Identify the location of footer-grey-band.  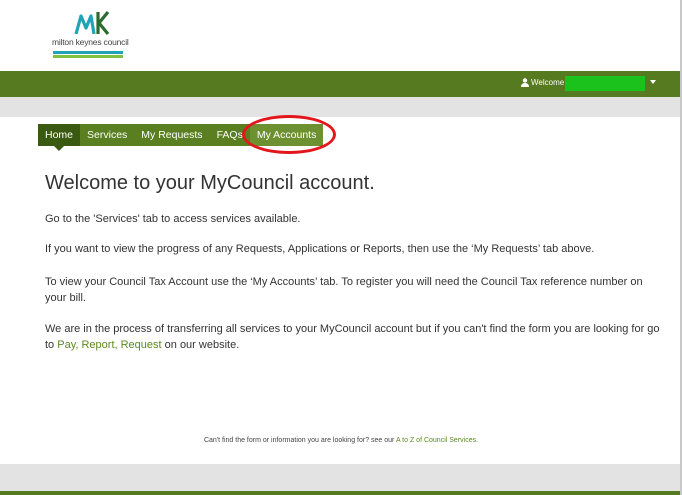
(341, 477).